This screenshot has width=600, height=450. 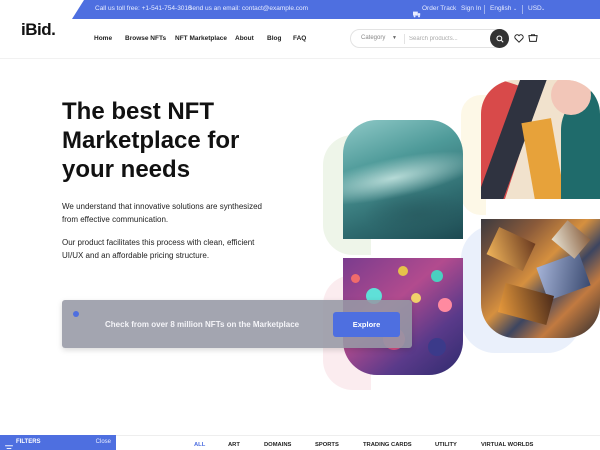 What do you see at coordinates (299, 38) in the screenshot?
I see `nav-faq: FAQ` at bounding box center [299, 38].